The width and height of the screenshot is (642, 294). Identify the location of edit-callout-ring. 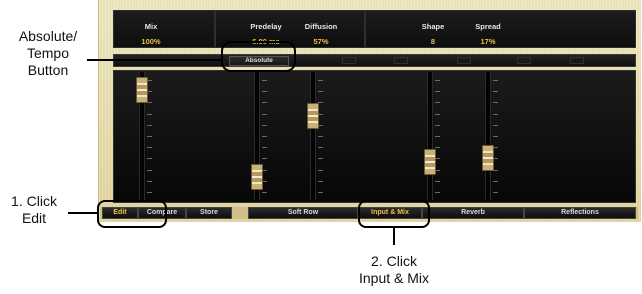
(132, 214).